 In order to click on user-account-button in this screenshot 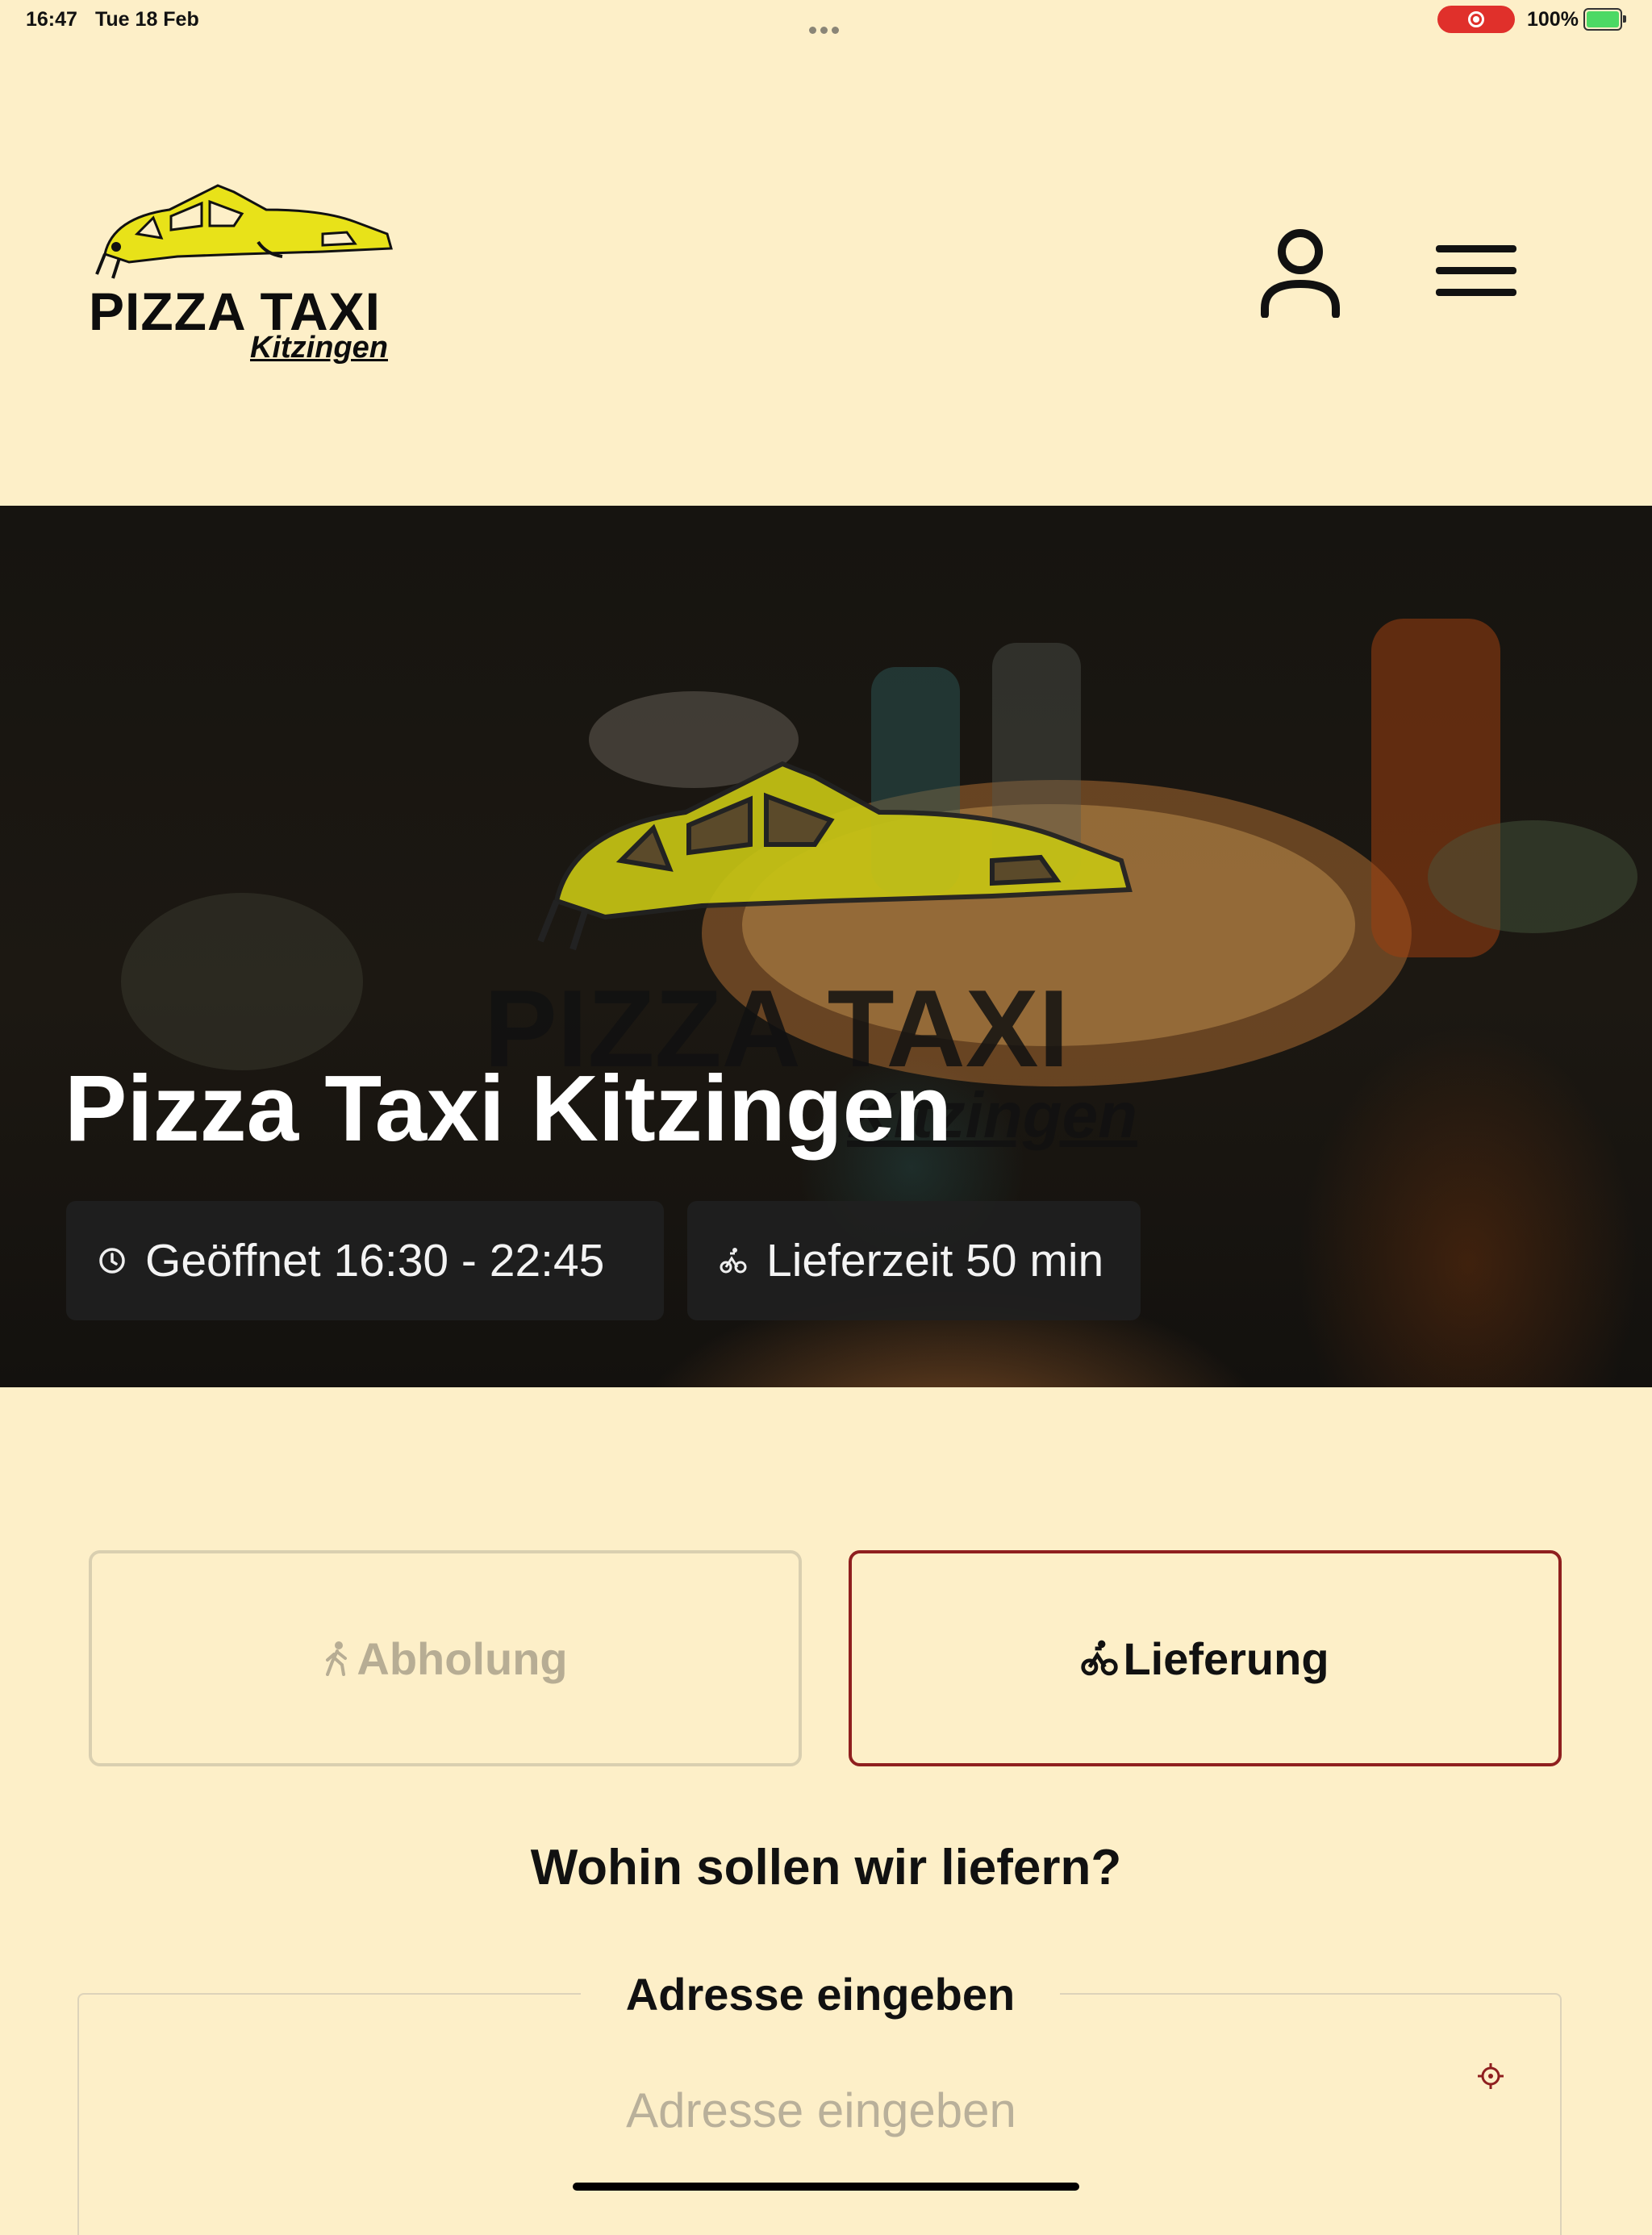, I will do `click(1300, 274)`.